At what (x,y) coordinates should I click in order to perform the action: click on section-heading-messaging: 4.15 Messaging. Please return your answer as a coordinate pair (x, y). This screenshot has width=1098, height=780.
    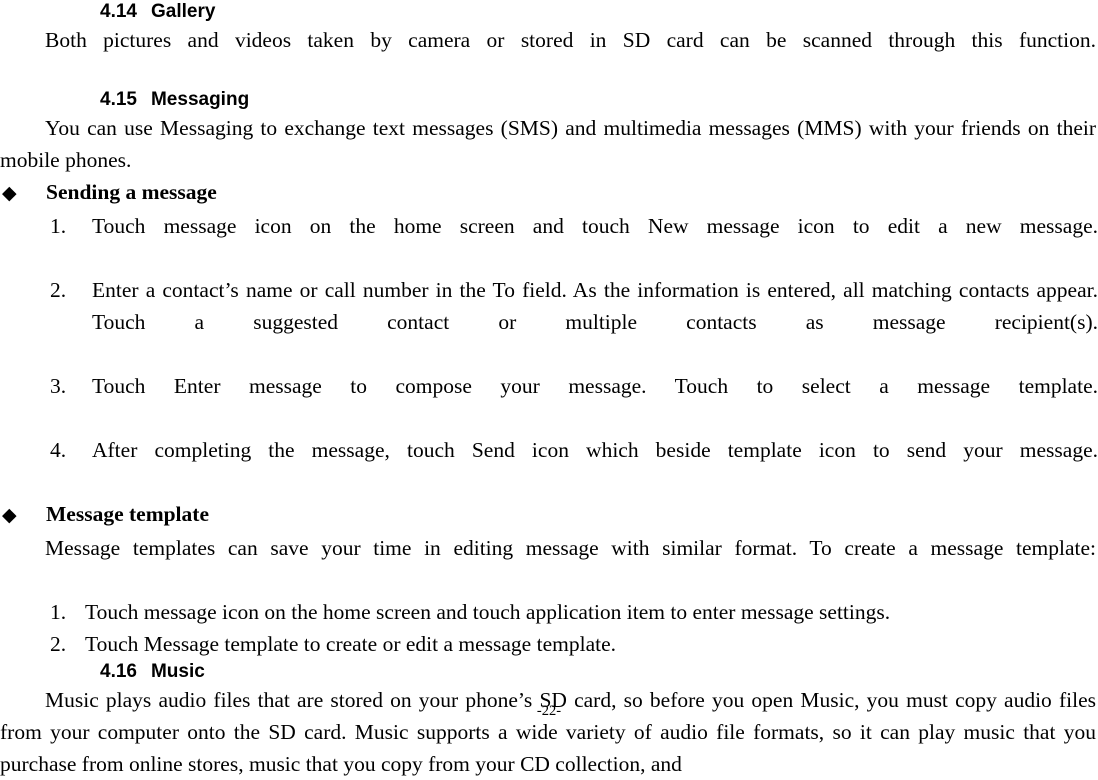
    Looking at the image, I should click on (549, 100).